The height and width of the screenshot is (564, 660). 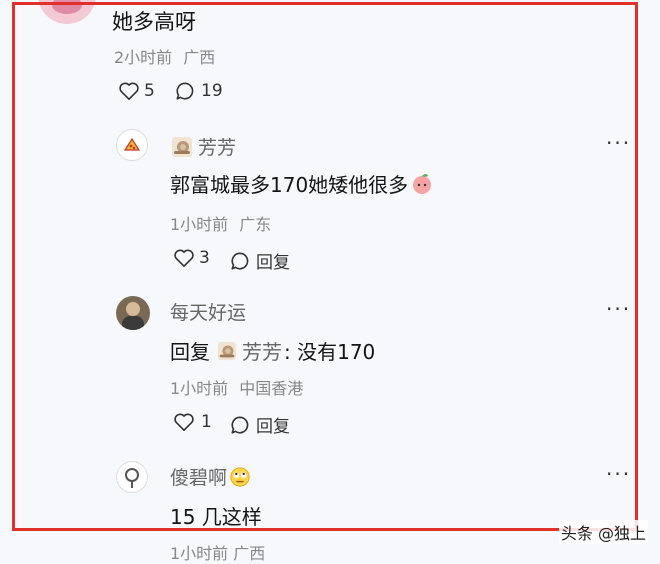 I want to click on comment-time: 2小时前, so click(x=143, y=57).